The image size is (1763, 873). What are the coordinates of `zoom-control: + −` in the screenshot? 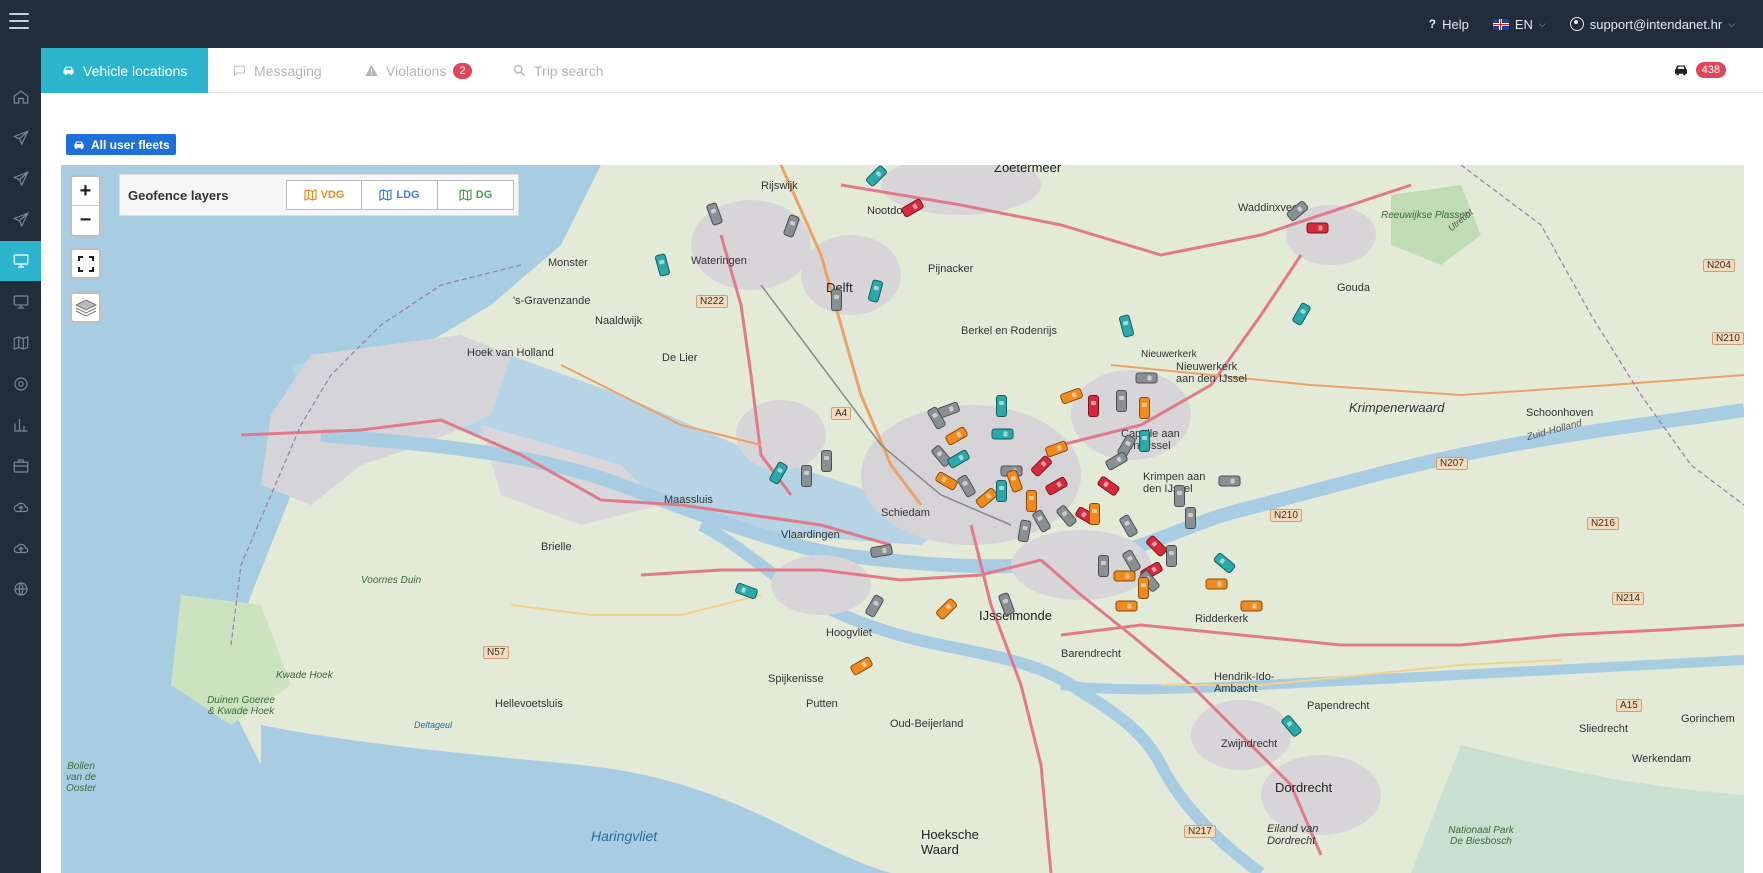 It's located at (85, 206).